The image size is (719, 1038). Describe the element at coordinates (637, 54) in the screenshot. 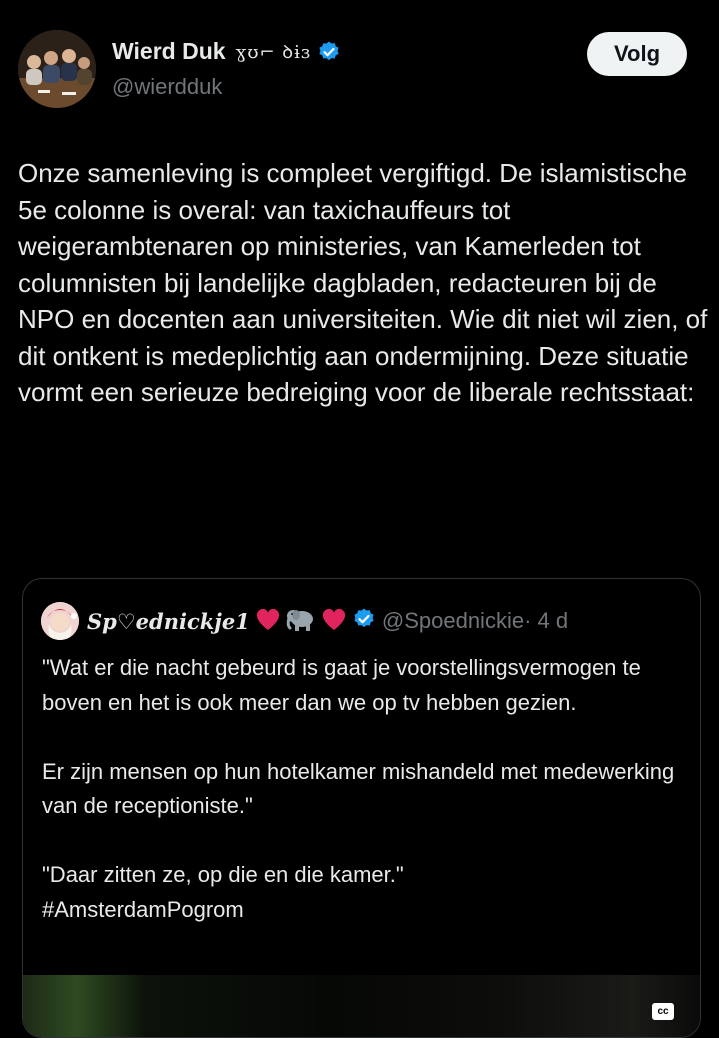

I see `follow-button: Volg` at that location.